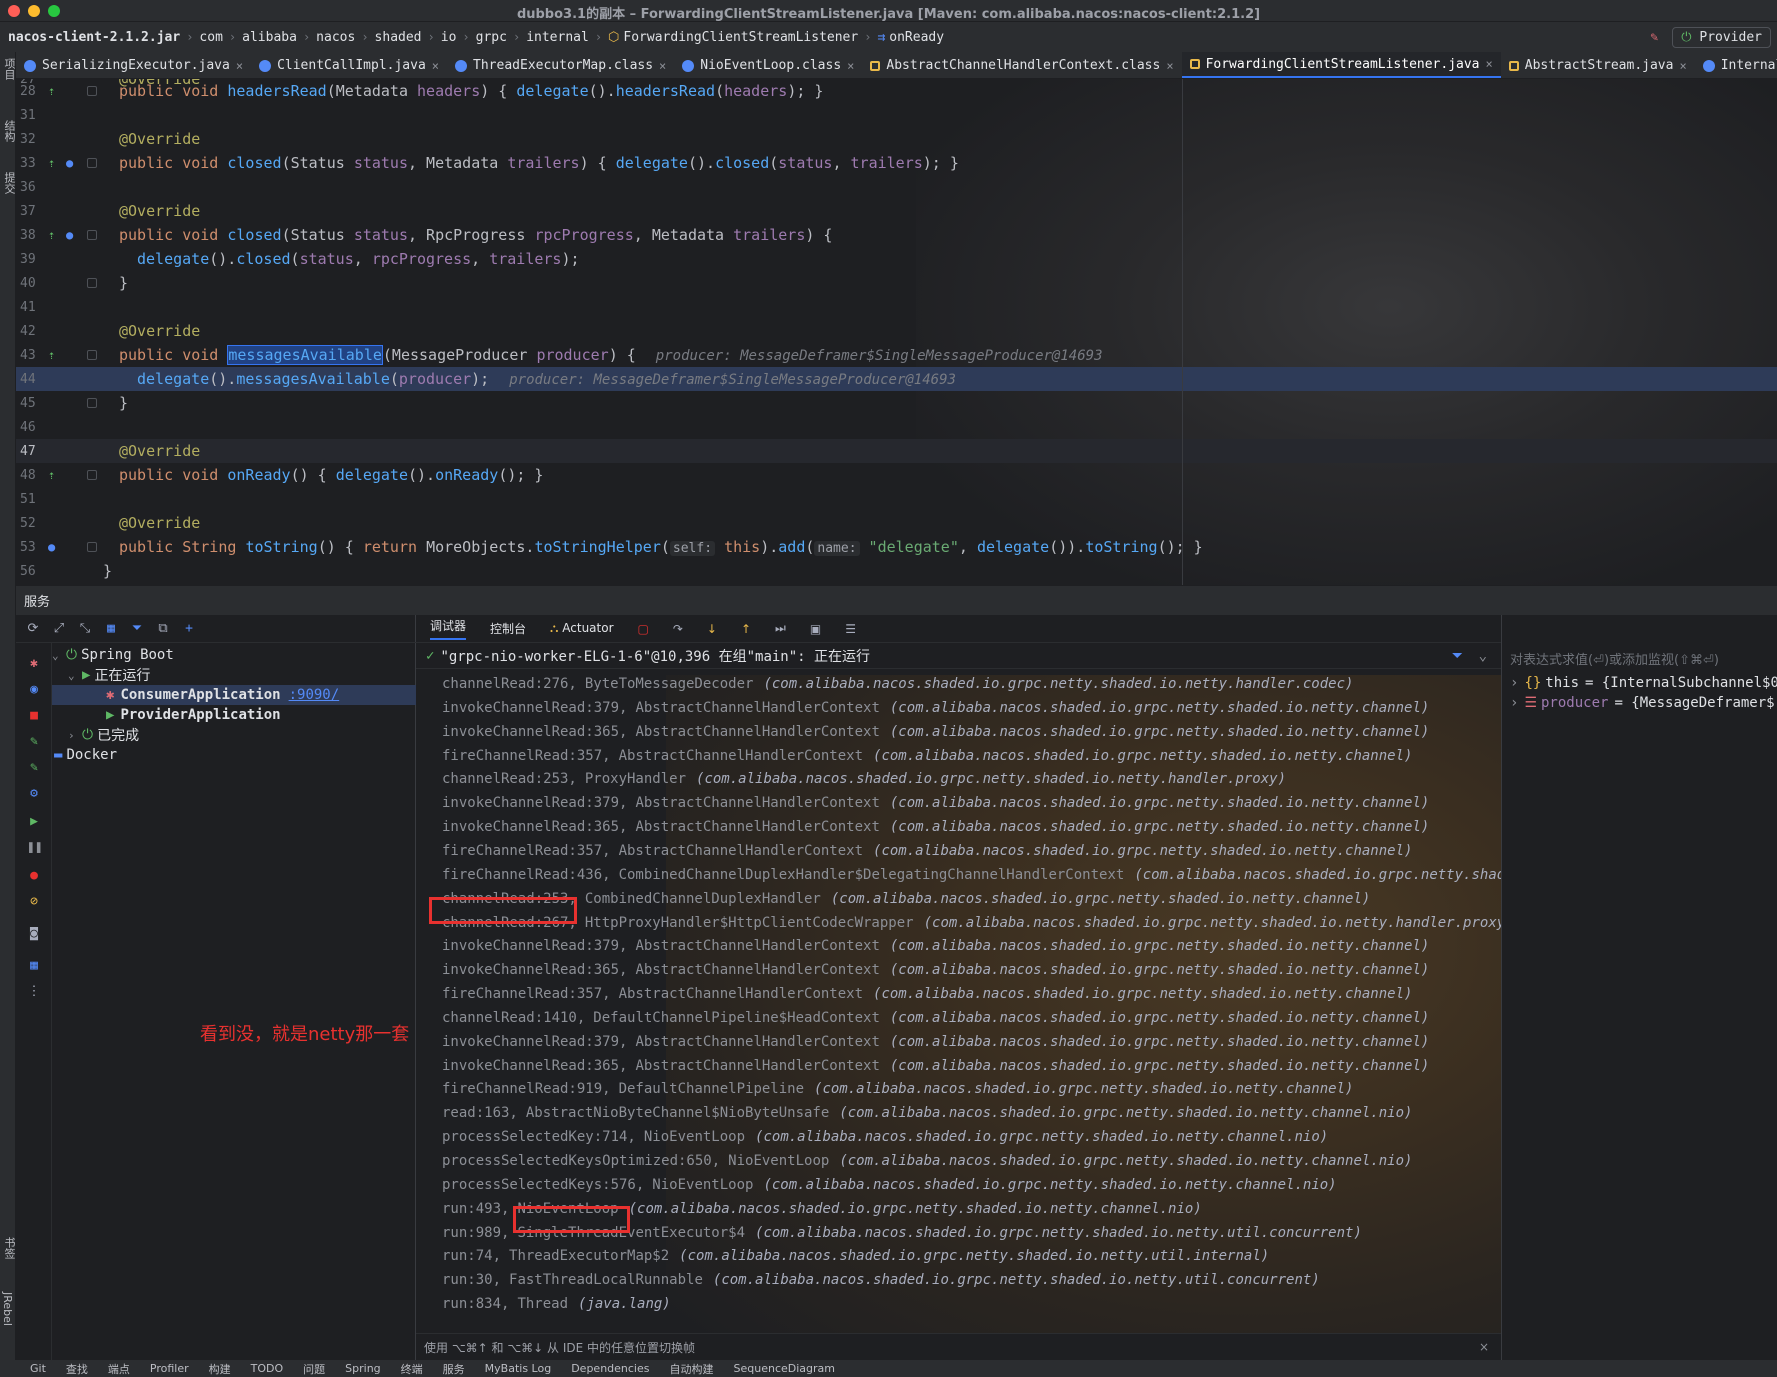  What do you see at coordinates (34, 966) in the screenshot?
I see `layout-icon: ▦` at bounding box center [34, 966].